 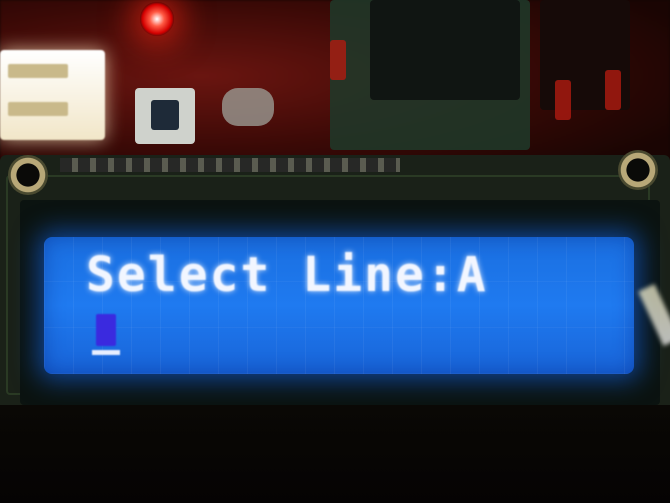 What do you see at coordinates (106, 330) in the screenshot?
I see `lcd-cursor-block` at bounding box center [106, 330].